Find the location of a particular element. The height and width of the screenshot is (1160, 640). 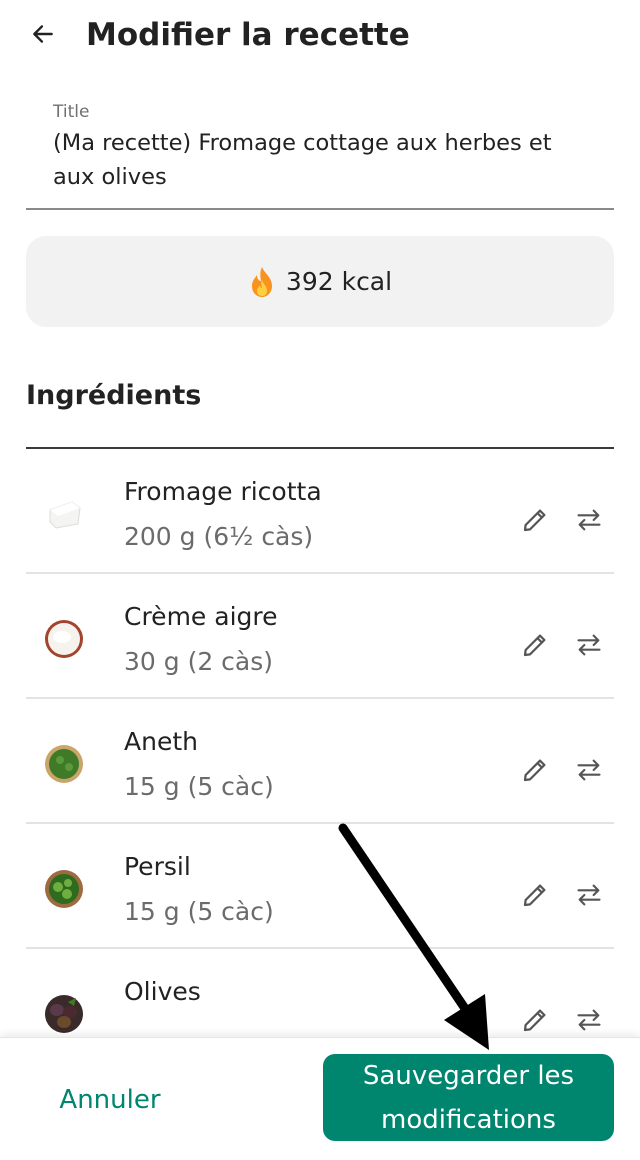

app-header: Modifier la recette is located at coordinates (320, 36).